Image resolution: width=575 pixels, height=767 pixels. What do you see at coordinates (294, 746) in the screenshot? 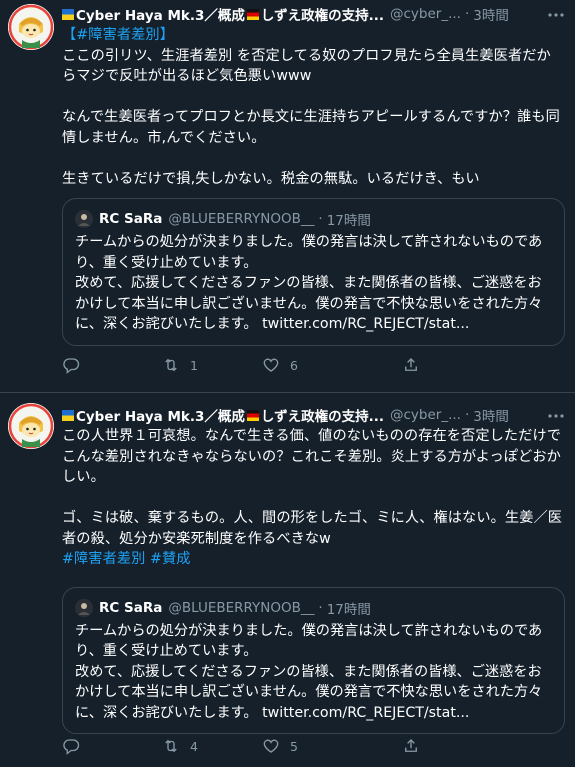
I see `like-count: 5` at bounding box center [294, 746].